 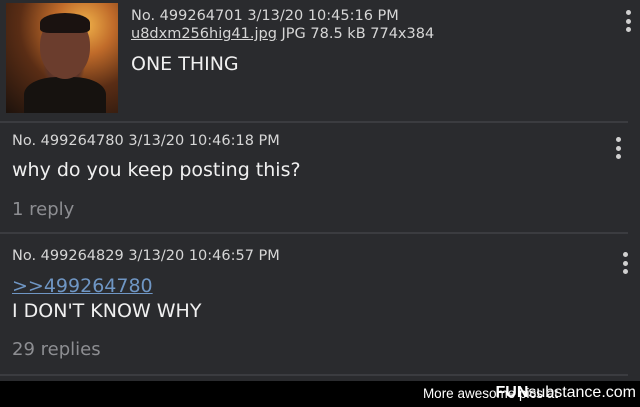 I want to click on watermark-brand-logo: FUNsubstance.com, so click(x=566, y=393).